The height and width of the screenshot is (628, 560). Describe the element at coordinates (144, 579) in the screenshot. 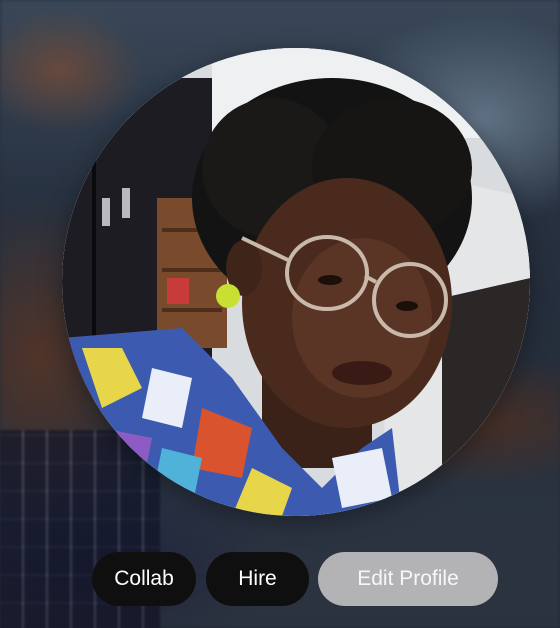

I see `collab-button: Collab` at that location.